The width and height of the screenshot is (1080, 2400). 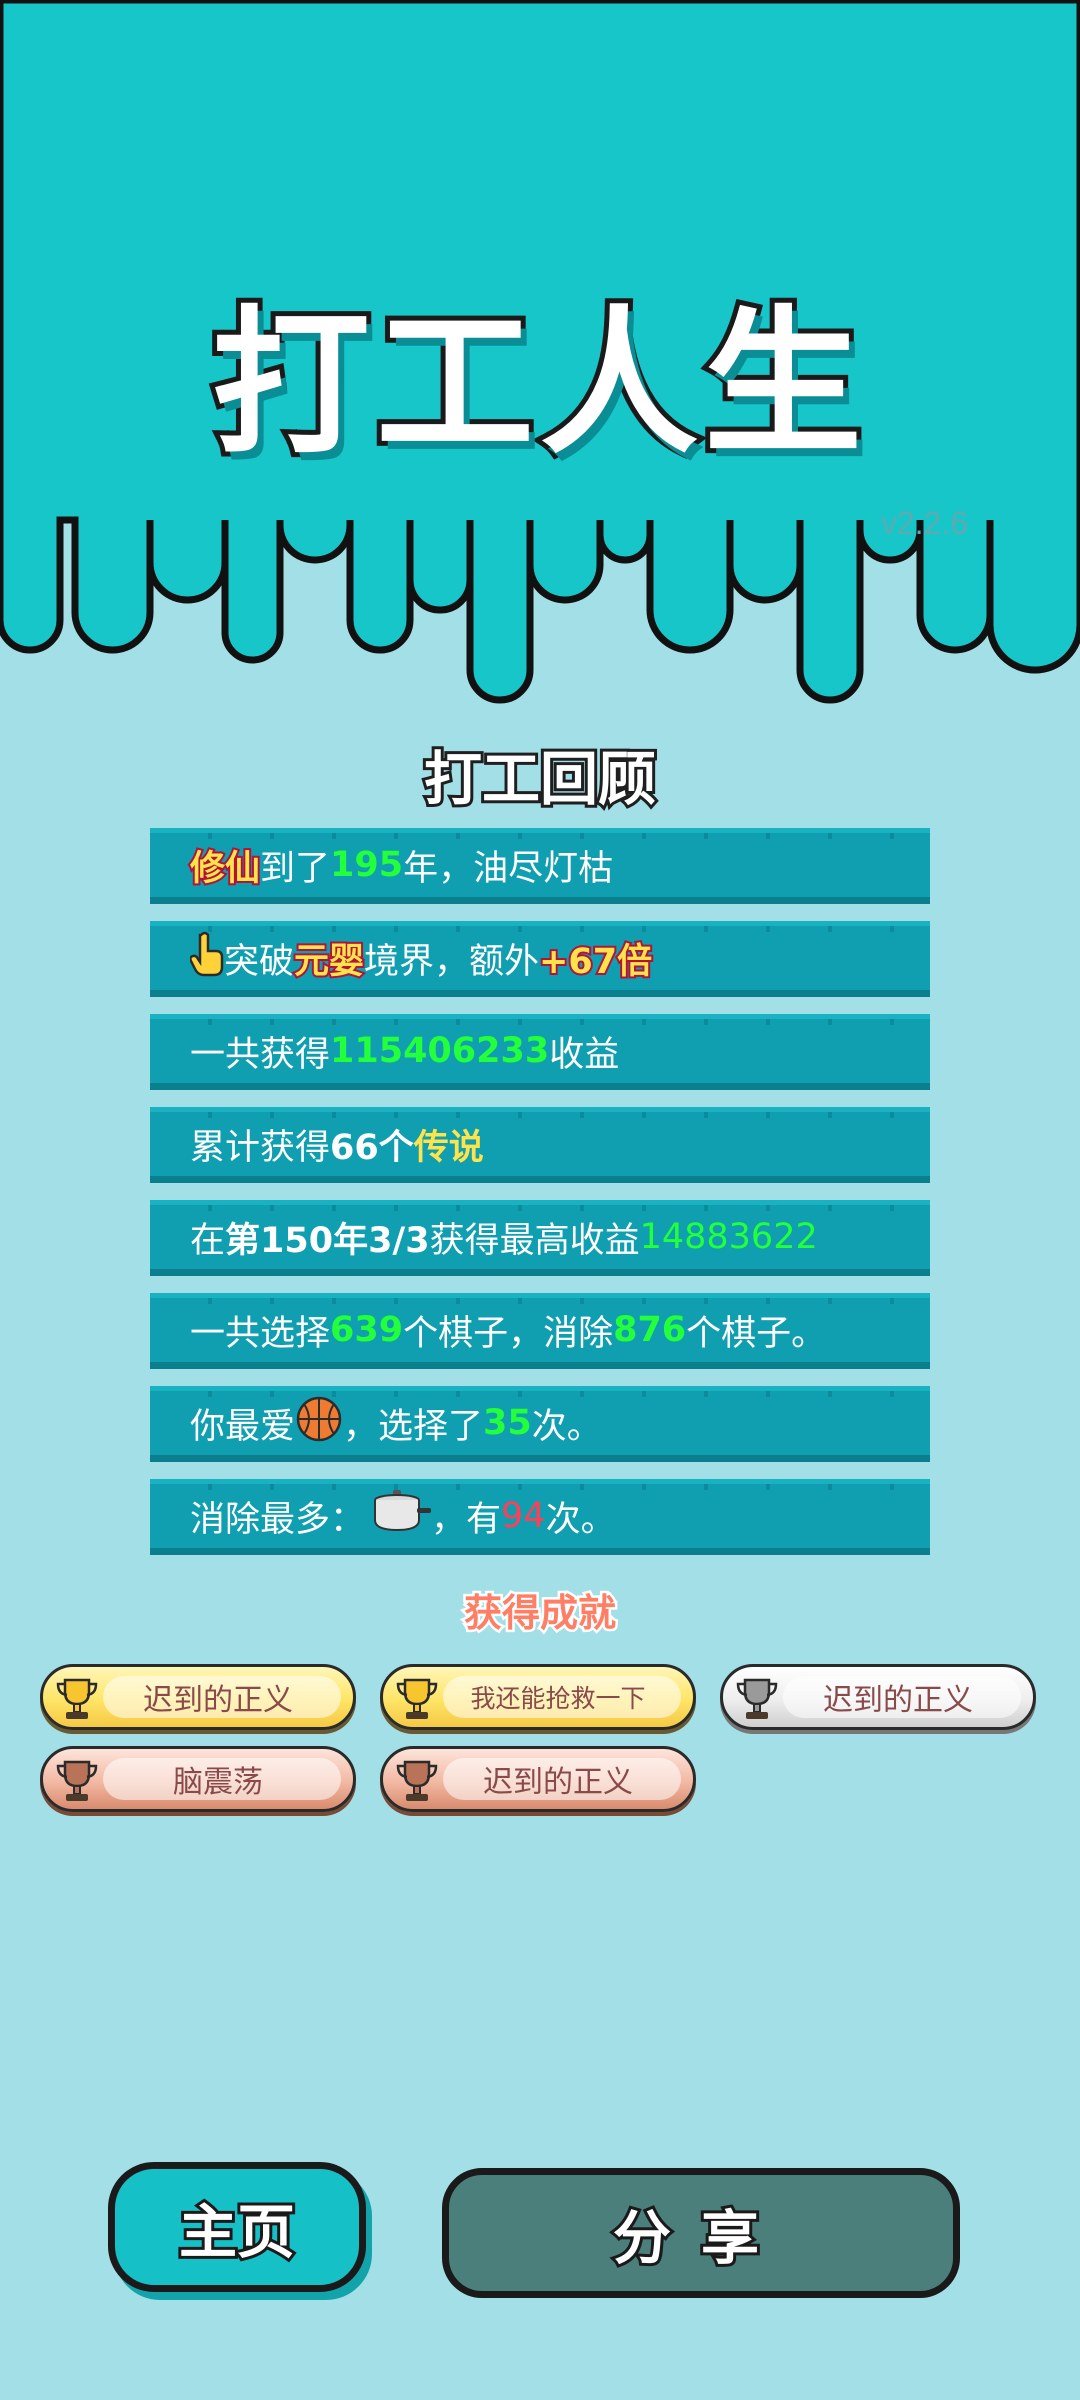 What do you see at coordinates (523, 1516) in the screenshot?
I see `row-text: 94` at bounding box center [523, 1516].